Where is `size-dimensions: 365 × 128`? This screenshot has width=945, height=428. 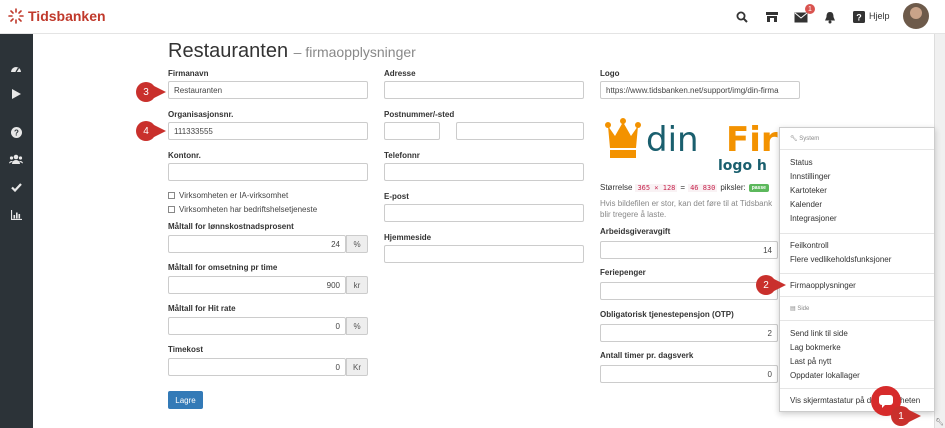
size-dimensions: 365 × 128 is located at coordinates (656, 187).